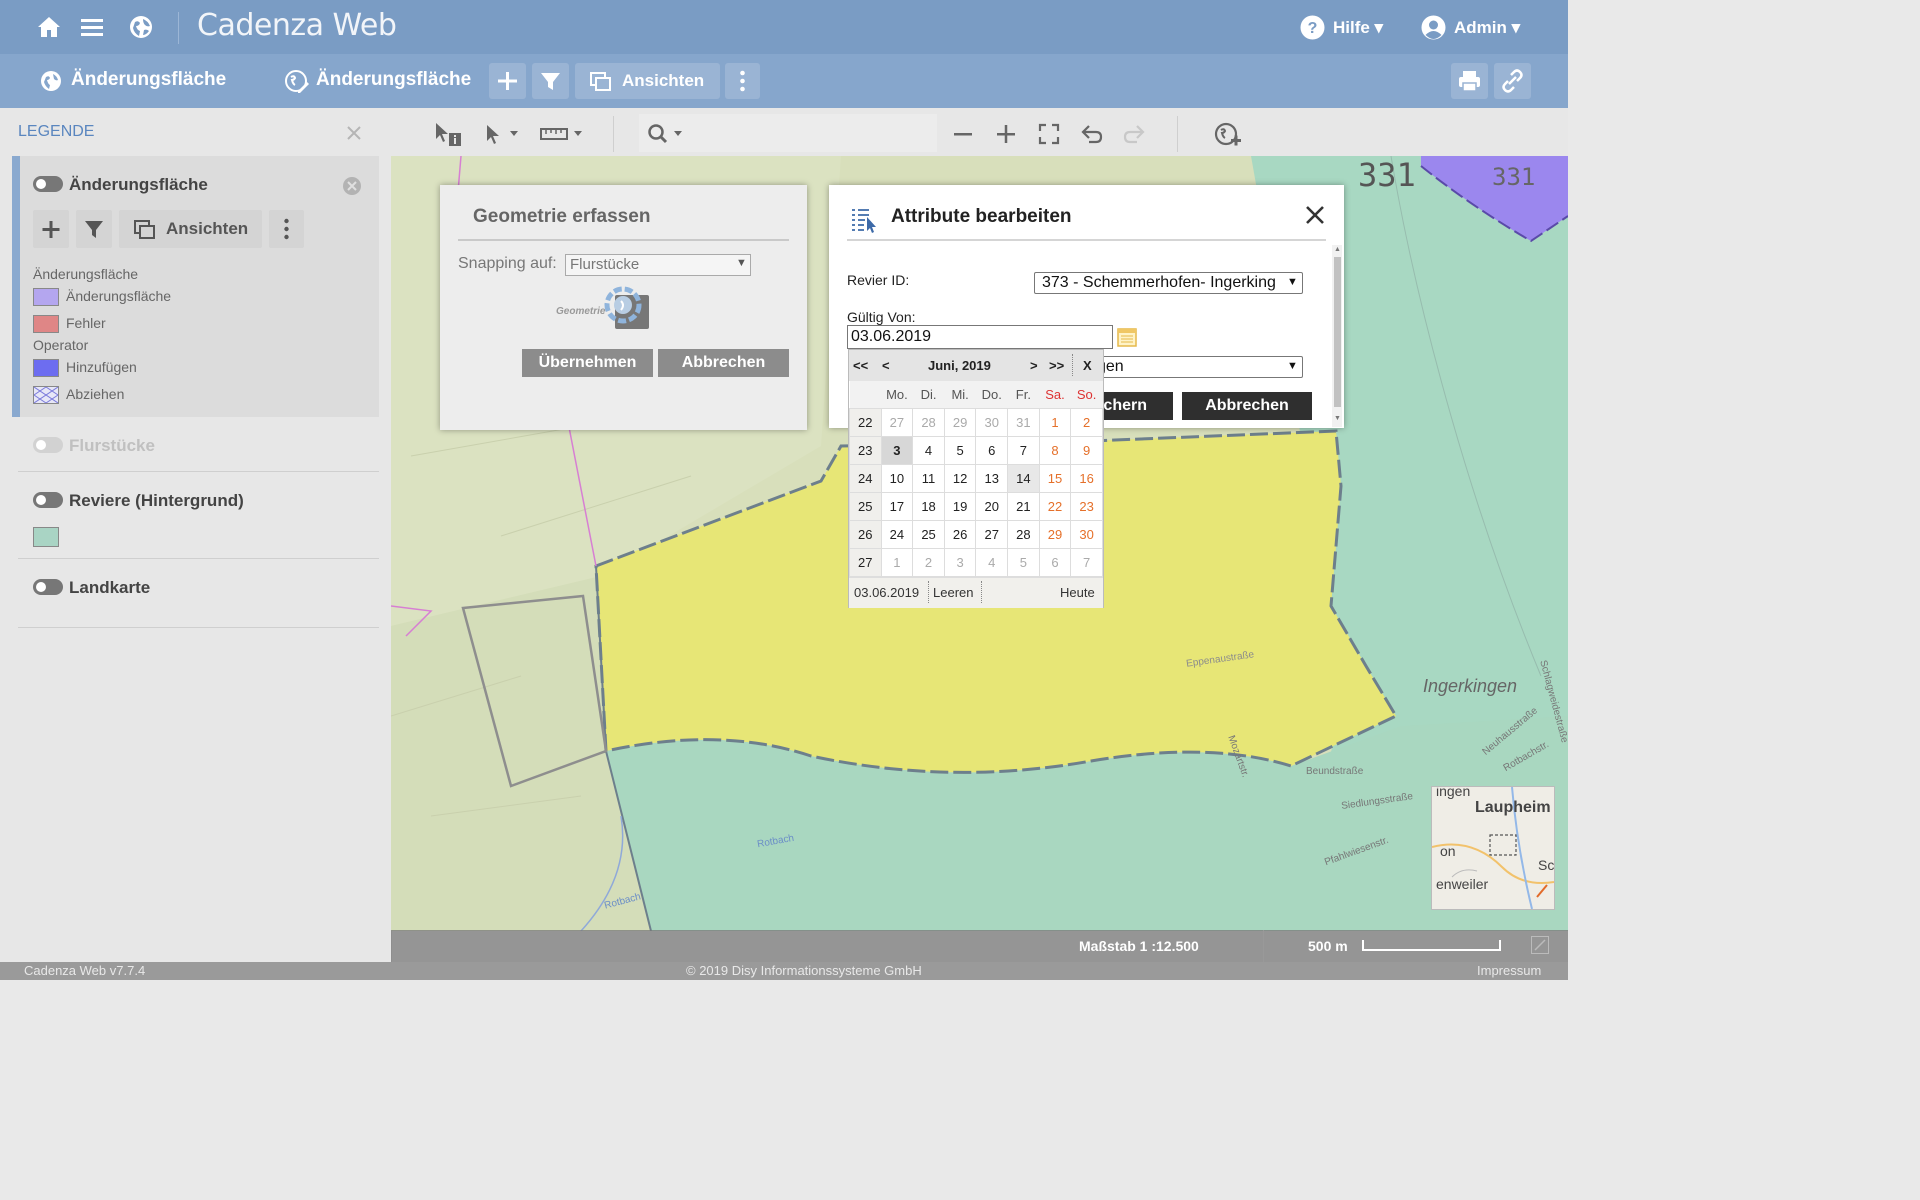 This screenshot has width=1920, height=1200. What do you see at coordinates (1077, 592) in the screenshot?
I see `today-button: Heute` at bounding box center [1077, 592].